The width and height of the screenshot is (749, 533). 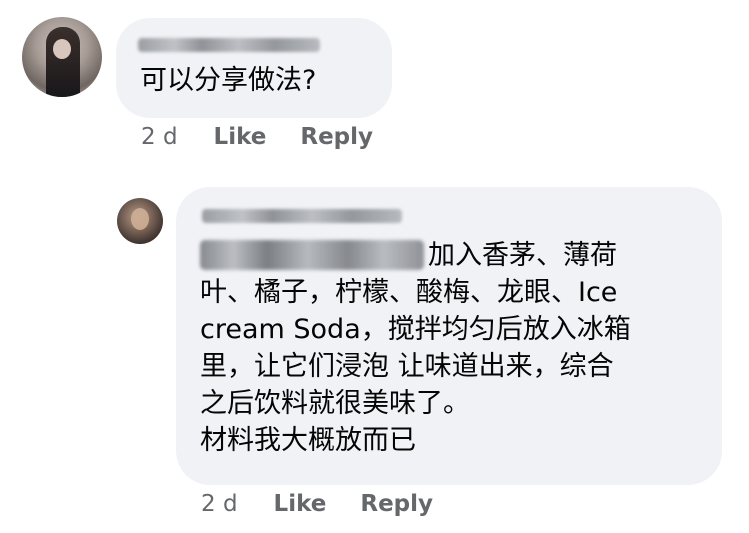 I want to click on reply-line: cream Soda，搅拌均匀后放入冰箱, so click(x=415, y=329).